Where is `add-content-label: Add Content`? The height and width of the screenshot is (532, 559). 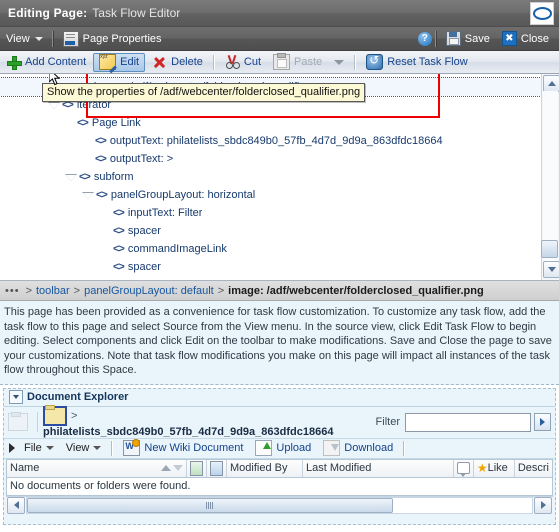
add-content-label: Add Content is located at coordinates (56, 62).